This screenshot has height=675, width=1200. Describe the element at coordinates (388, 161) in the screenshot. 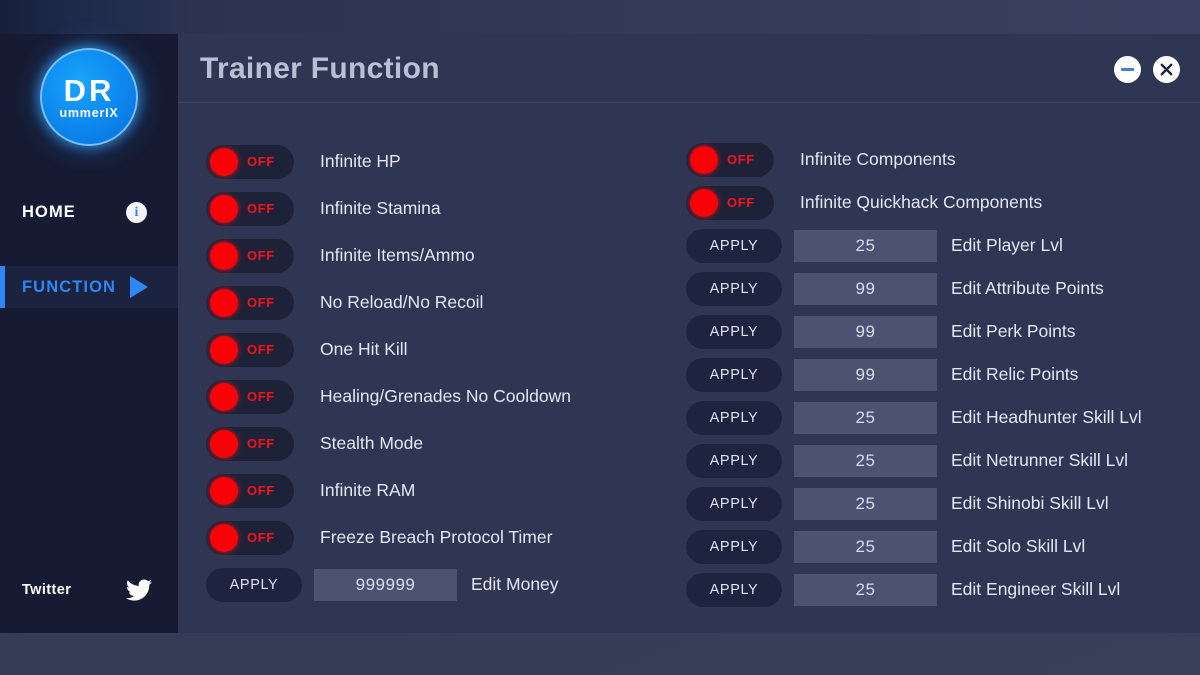

I see `function-row: OFF Infinite HP` at that location.